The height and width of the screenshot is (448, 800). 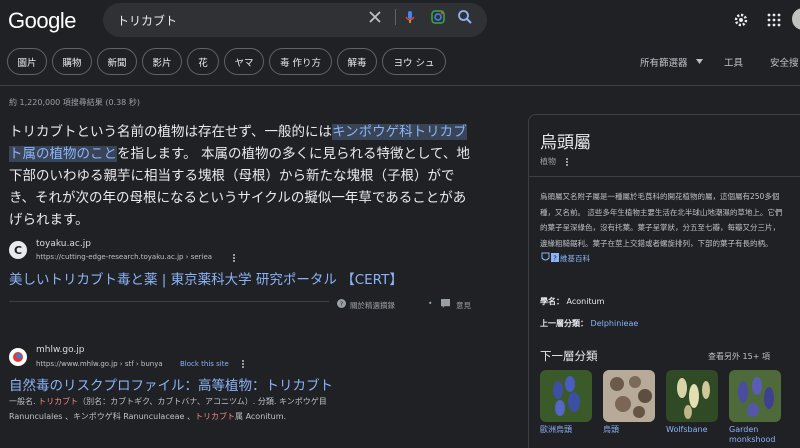 I want to click on chip-images: 圖片, so click(x=27, y=61).